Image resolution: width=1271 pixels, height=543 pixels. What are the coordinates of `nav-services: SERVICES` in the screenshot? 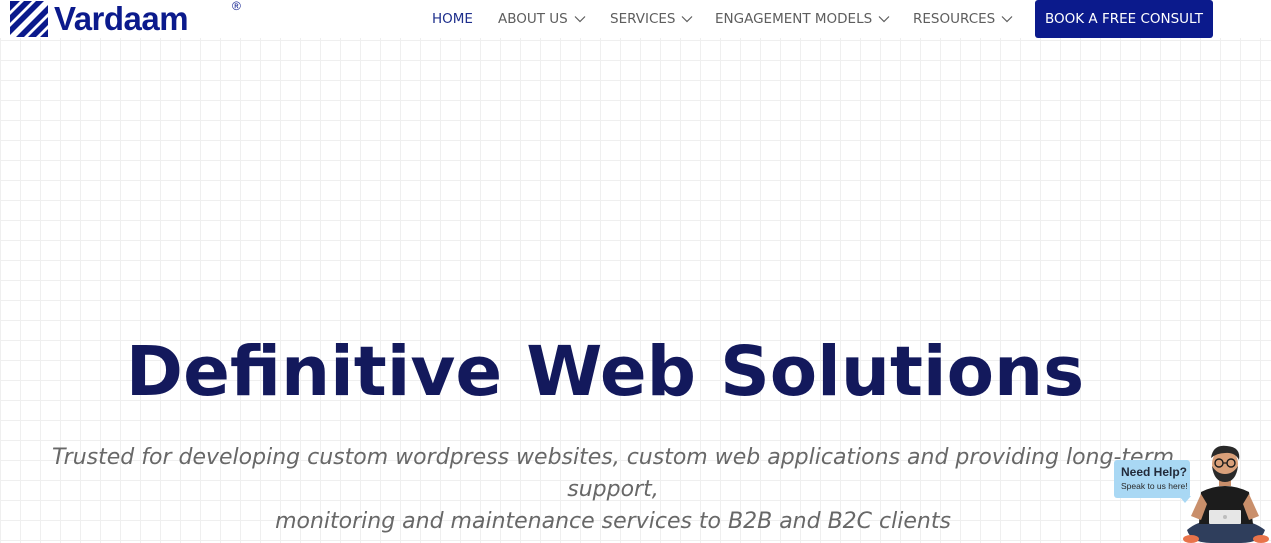 It's located at (651, 19).